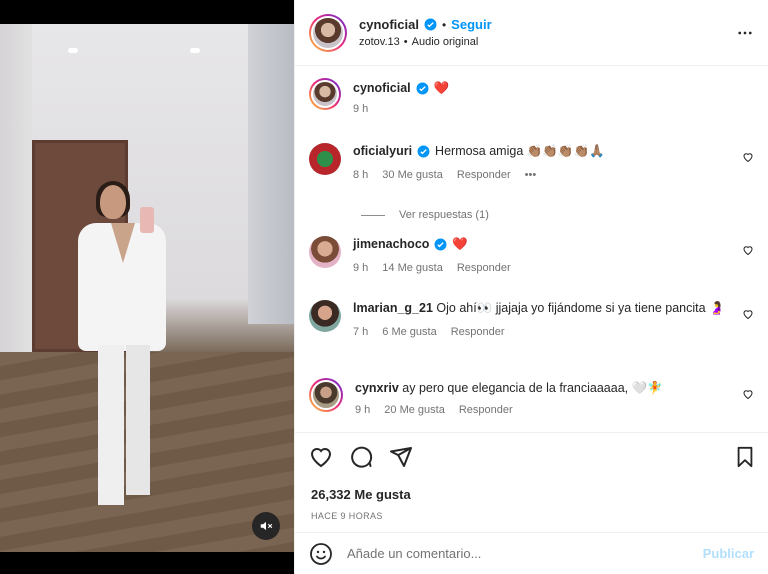 This screenshot has height=574, width=768. I want to click on publish-button: Publicar, so click(728, 553).